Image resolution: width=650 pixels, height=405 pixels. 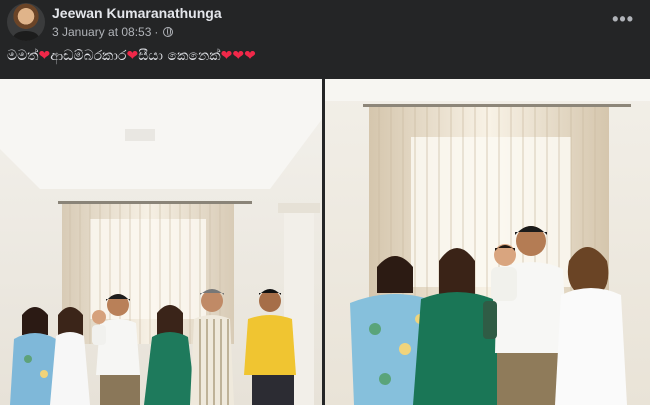 What do you see at coordinates (23, 56) in the screenshot?
I see `caption-part-1: මමත්` at bounding box center [23, 56].